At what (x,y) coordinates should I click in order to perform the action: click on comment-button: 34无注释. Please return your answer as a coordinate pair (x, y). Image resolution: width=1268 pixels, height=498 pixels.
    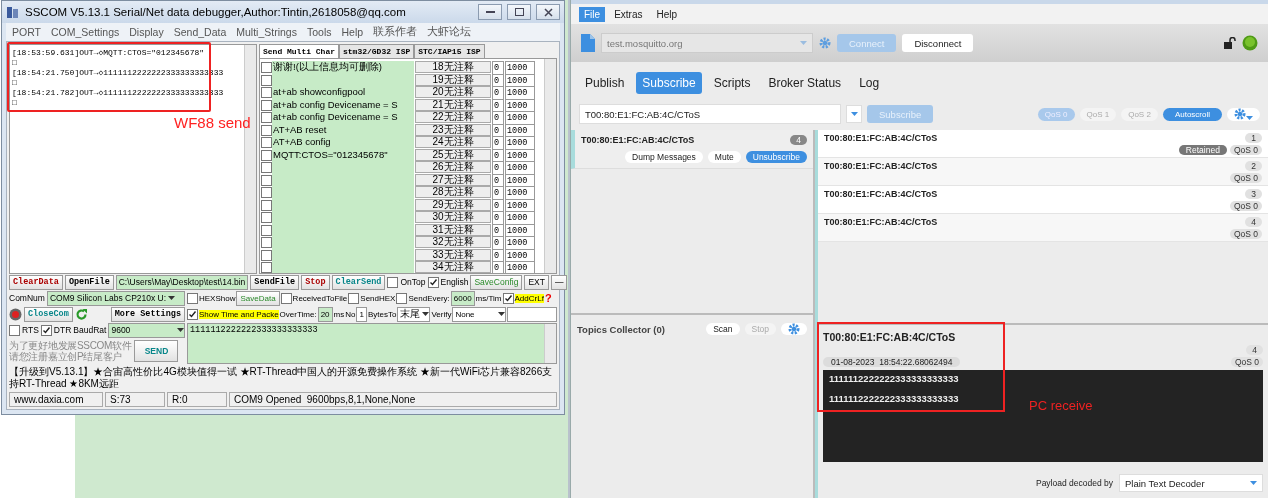
    Looking at the image, I should click on (453, 267).